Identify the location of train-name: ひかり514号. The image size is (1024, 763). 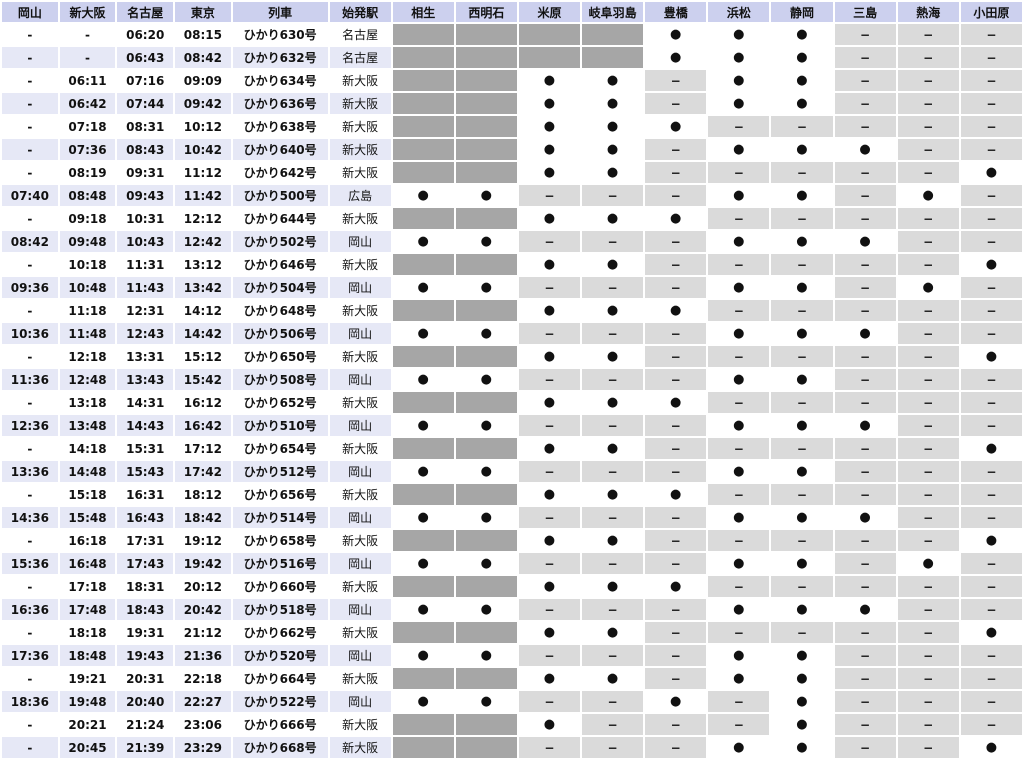
(280, 517).